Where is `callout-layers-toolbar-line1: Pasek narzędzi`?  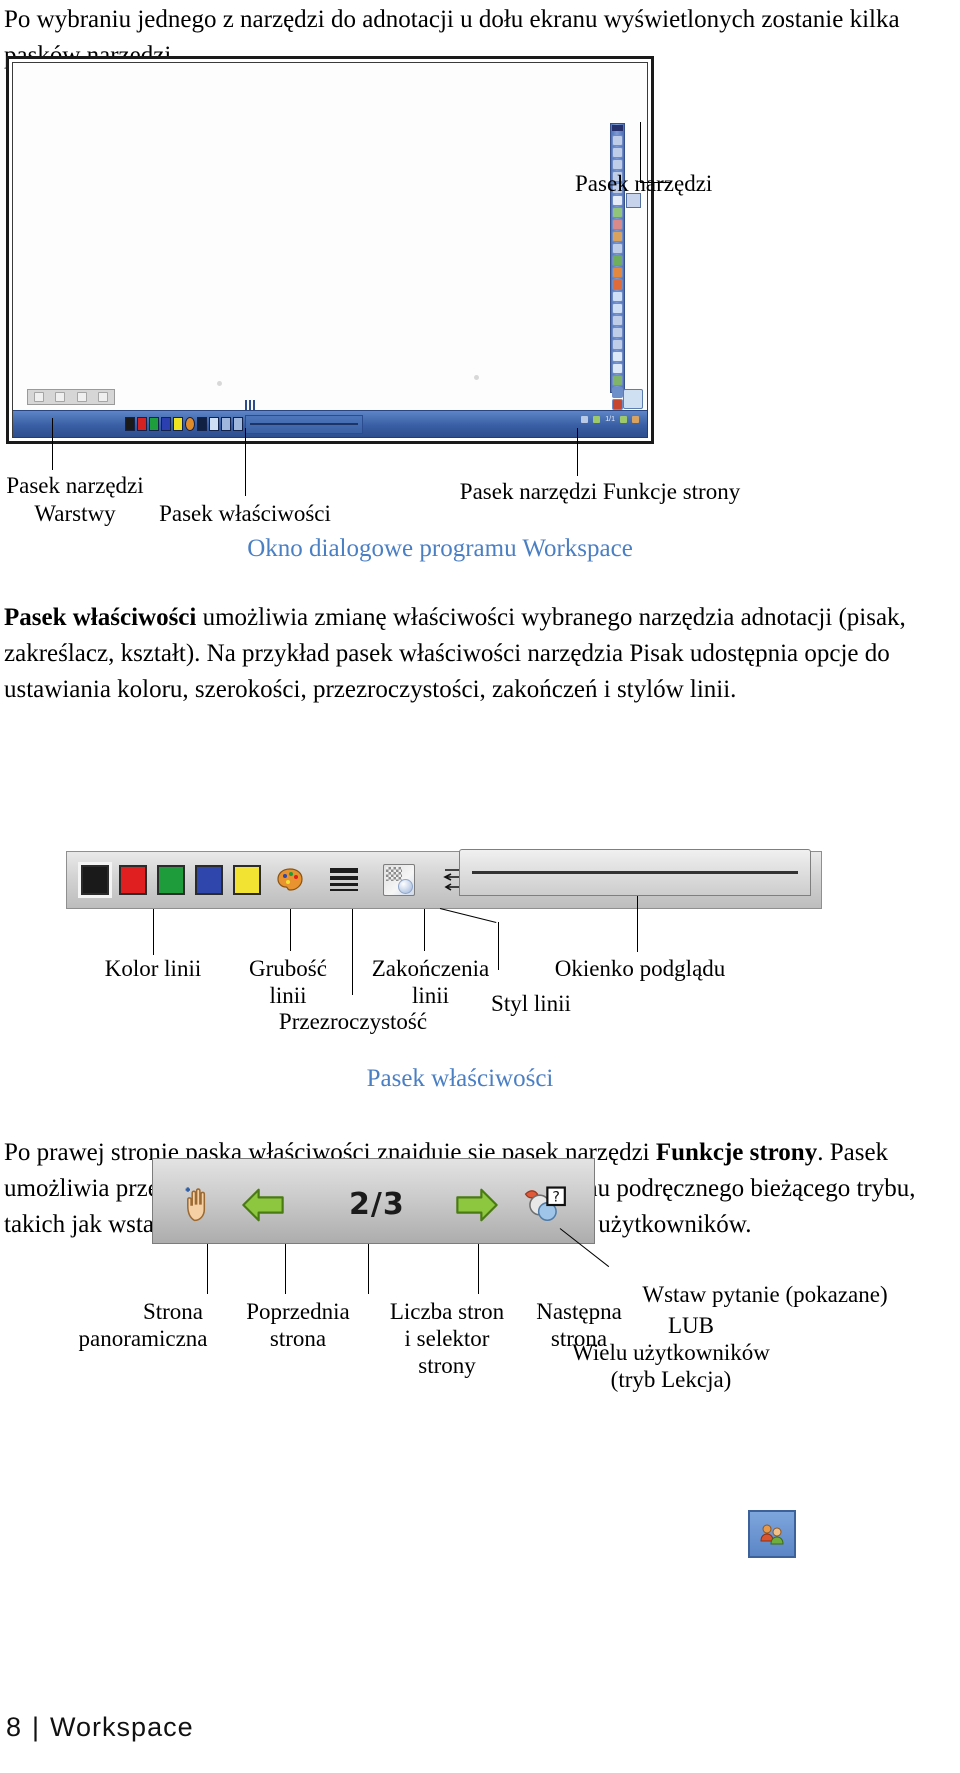
callout-layers-toolbar-line1: Pasek narzędzi is located at coordinates (75, 485).